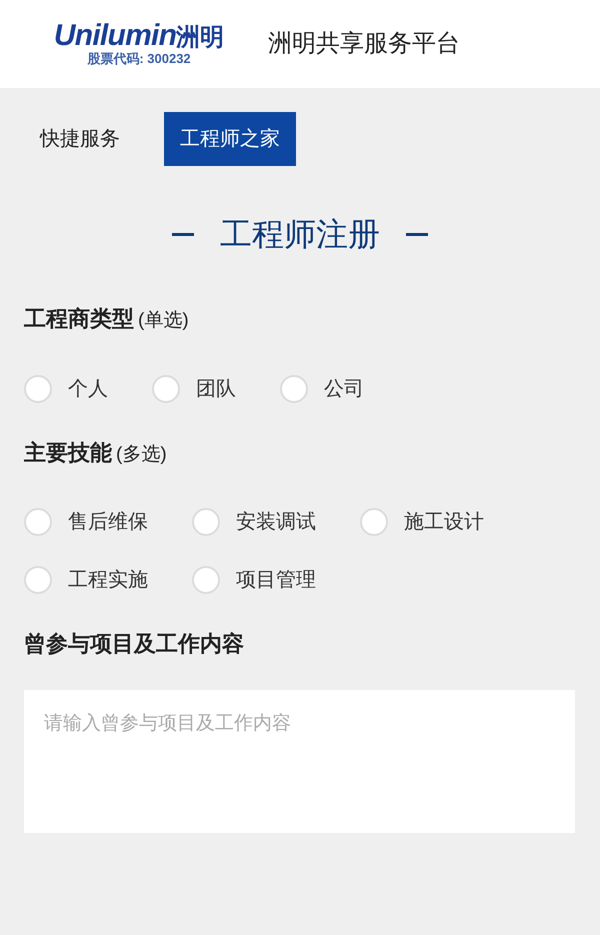 The image size is (600, 935). What do you see at coordinates (139, 44) in the screenshot?
I see `logo: Unilumin洲明 股票代码: 300232` at bounding box center [139, 44].